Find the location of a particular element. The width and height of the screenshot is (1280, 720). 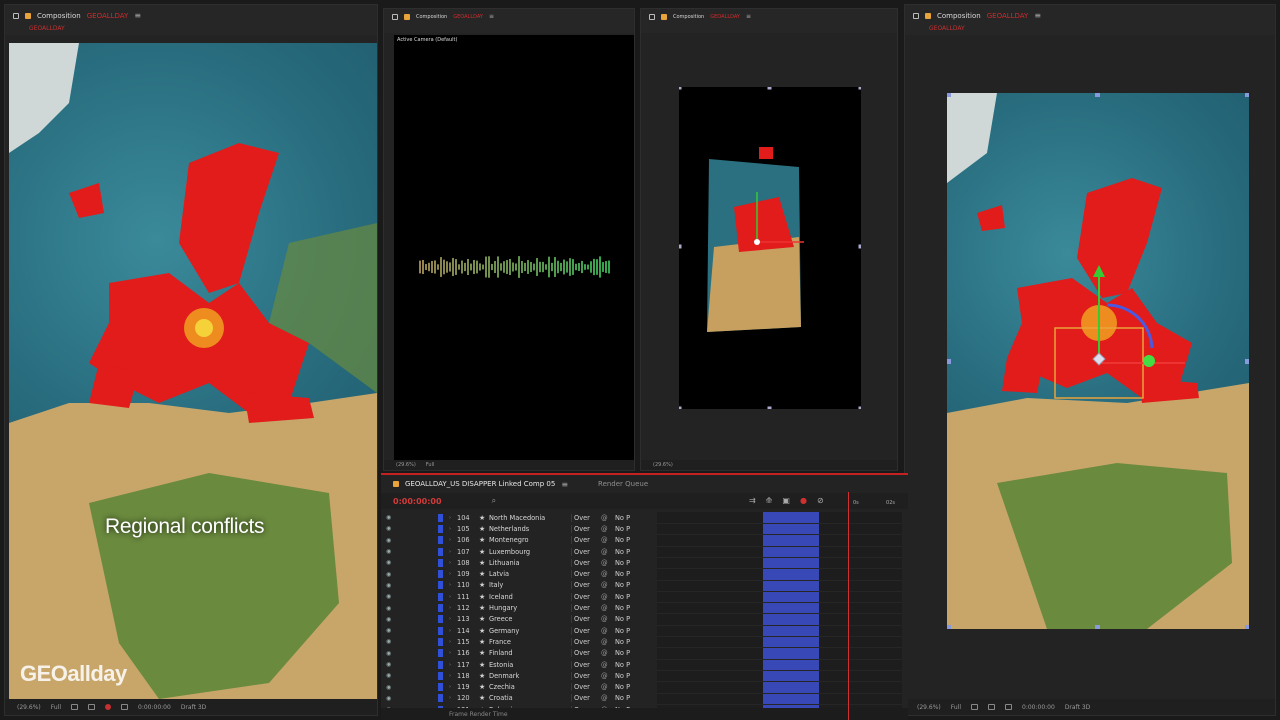

layer-name: Iceland is located at coordinates (530, 597).